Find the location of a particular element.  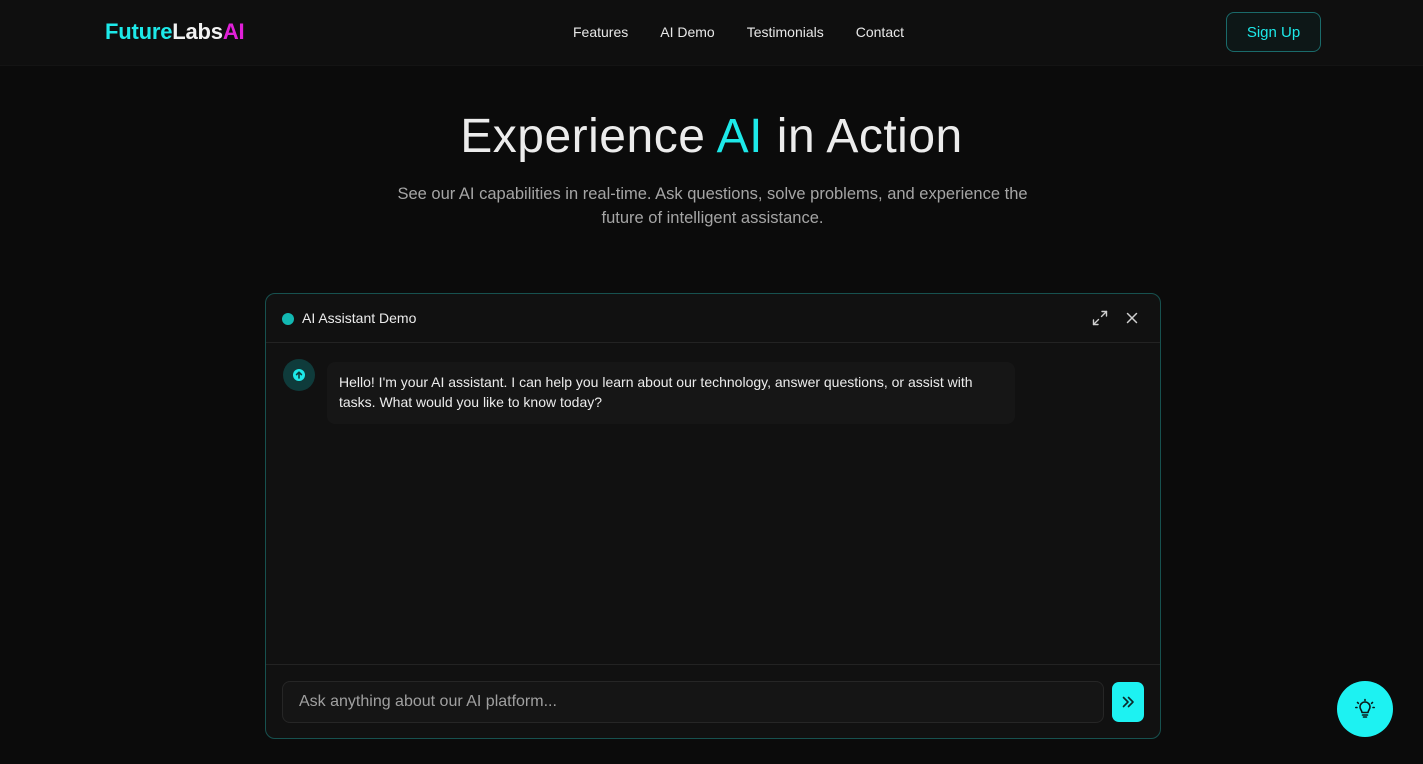

assistant-bot-icon is located at coordinates (299, 375).